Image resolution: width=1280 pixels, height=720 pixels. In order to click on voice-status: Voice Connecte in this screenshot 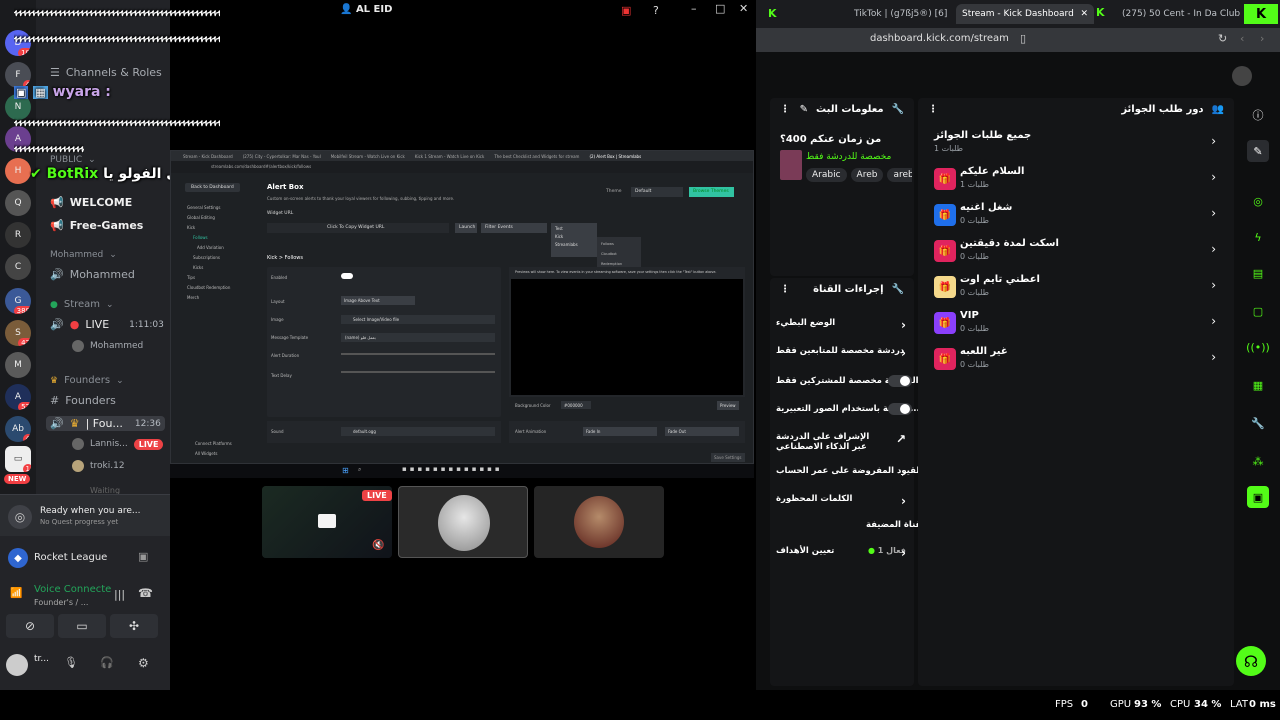, I will do `click(72, 589)`.